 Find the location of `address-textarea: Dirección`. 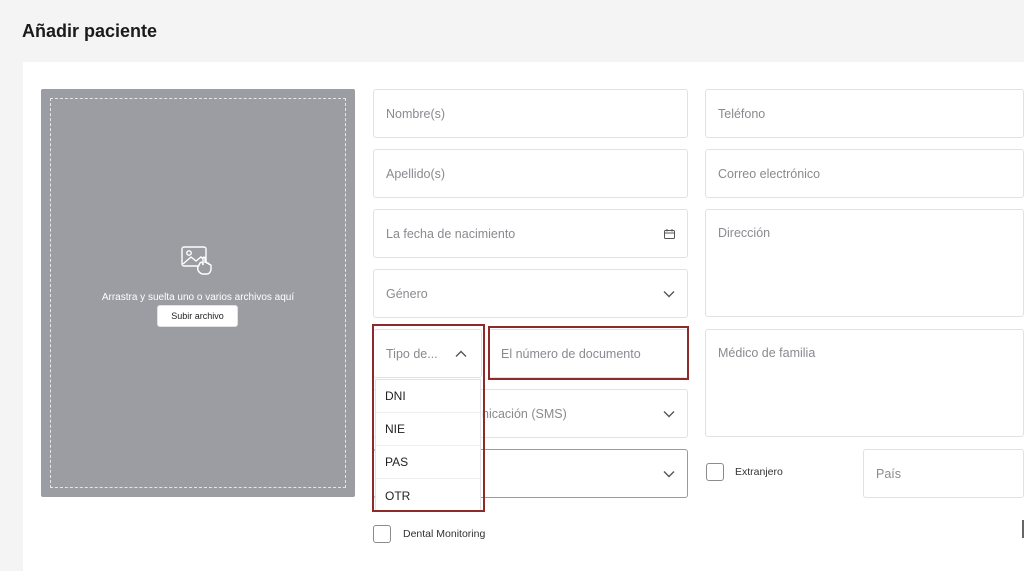

address-textarea: Dirección is located at coordinates (864, 263).